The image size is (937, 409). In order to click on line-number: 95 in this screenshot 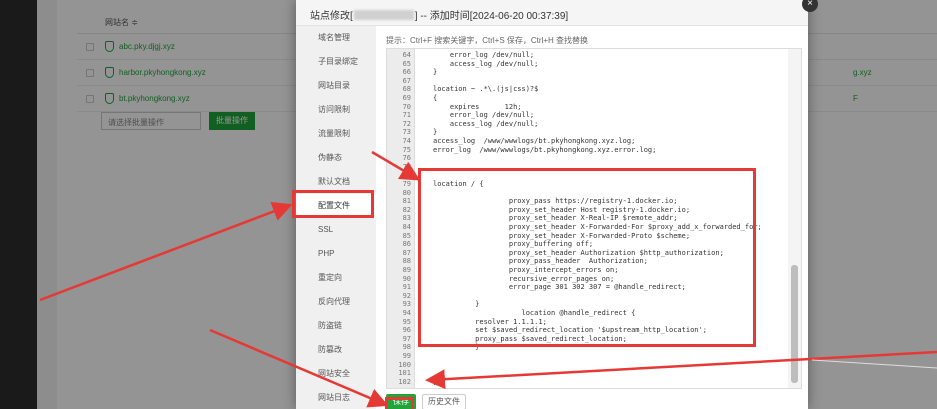, I will do `click(406, 321)`.